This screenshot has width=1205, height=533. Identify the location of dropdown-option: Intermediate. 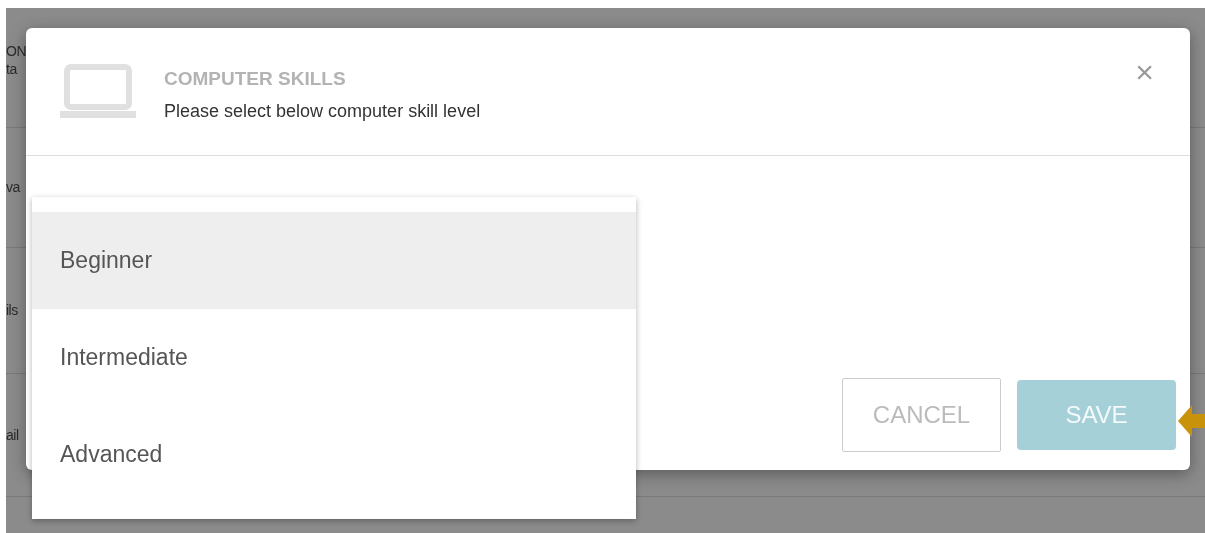
(334, 357).